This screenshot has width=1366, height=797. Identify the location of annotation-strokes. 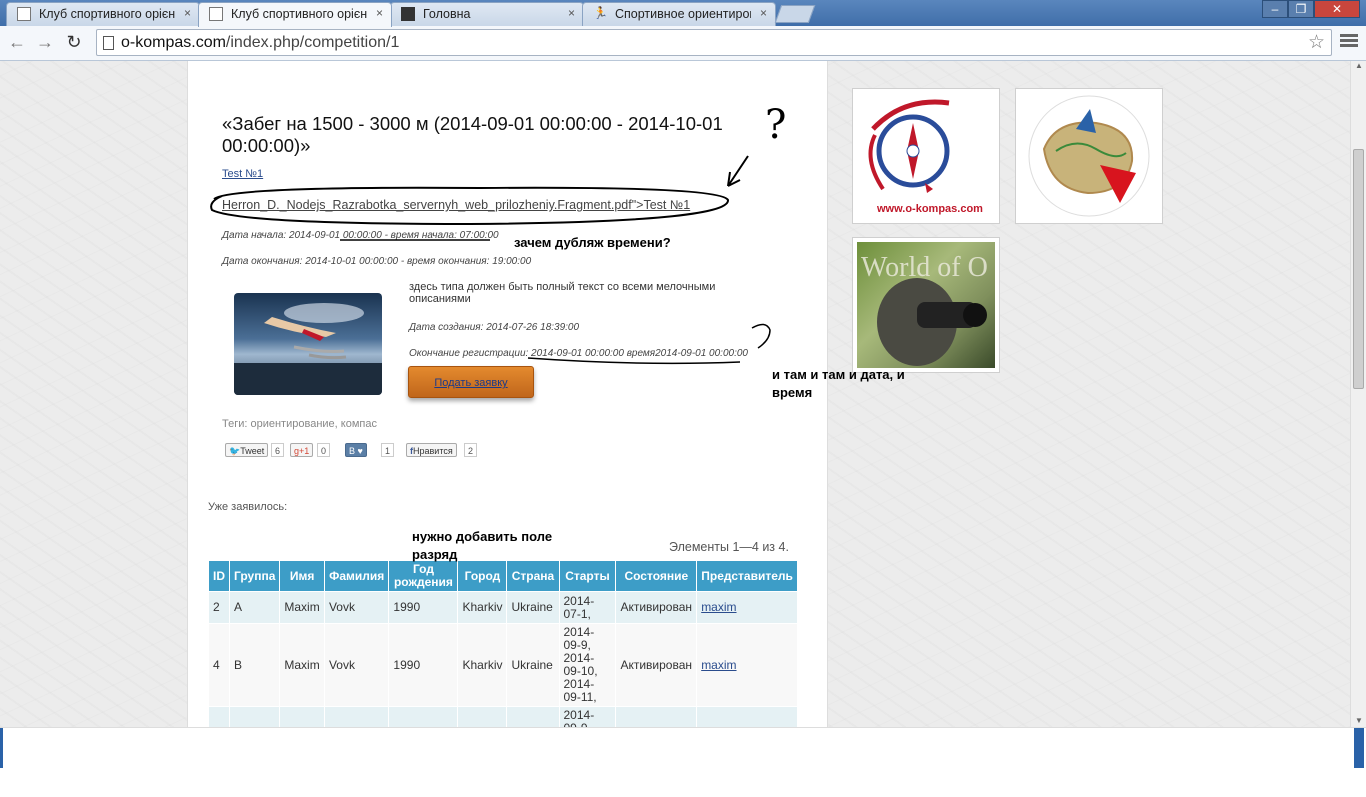
(490, 260).